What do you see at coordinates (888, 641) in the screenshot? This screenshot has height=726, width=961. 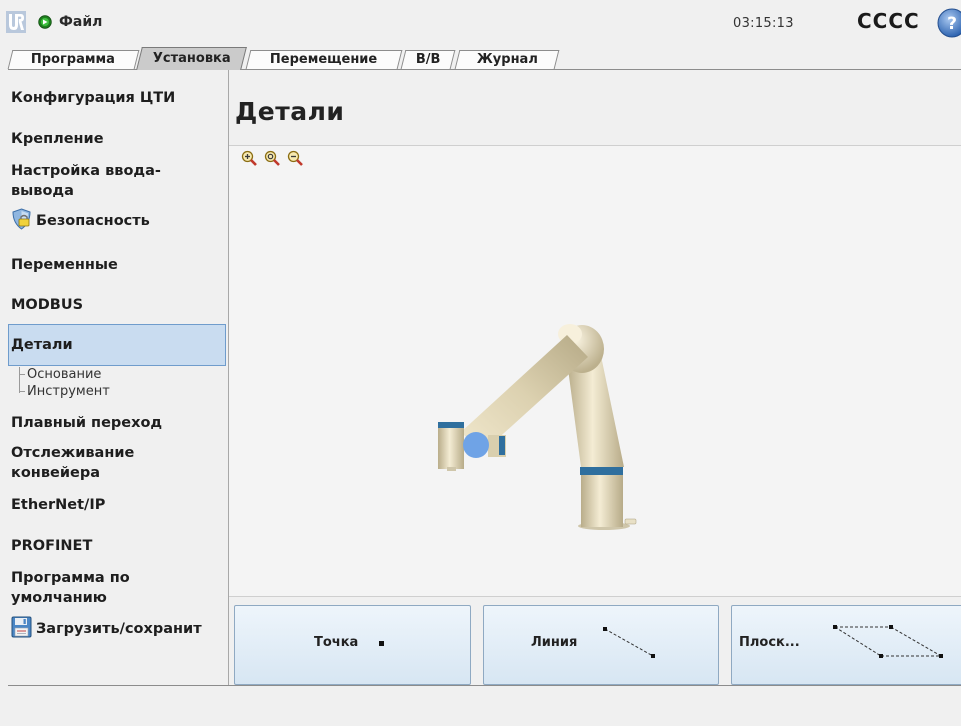 I see `plane-icon` at bounding box center [888, 641].